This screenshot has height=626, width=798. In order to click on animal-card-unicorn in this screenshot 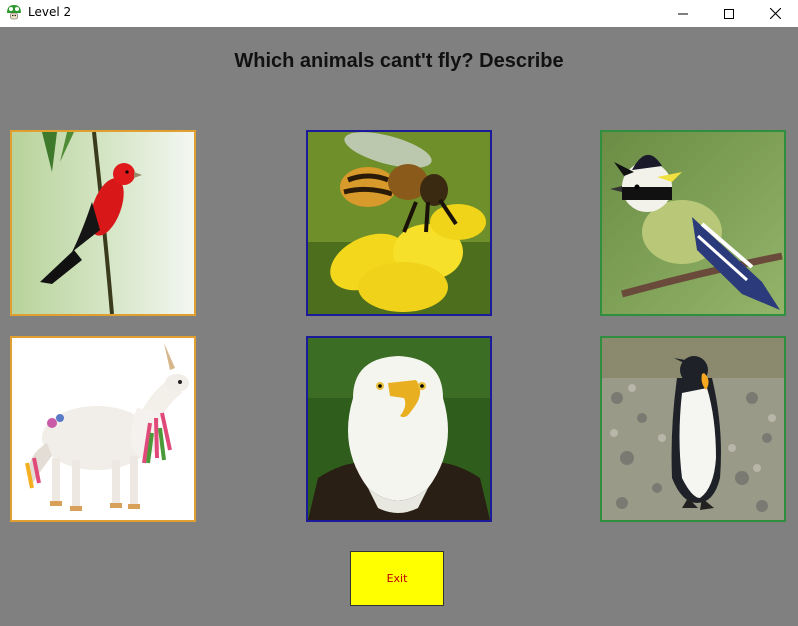, I will do `click(103, 429)`.